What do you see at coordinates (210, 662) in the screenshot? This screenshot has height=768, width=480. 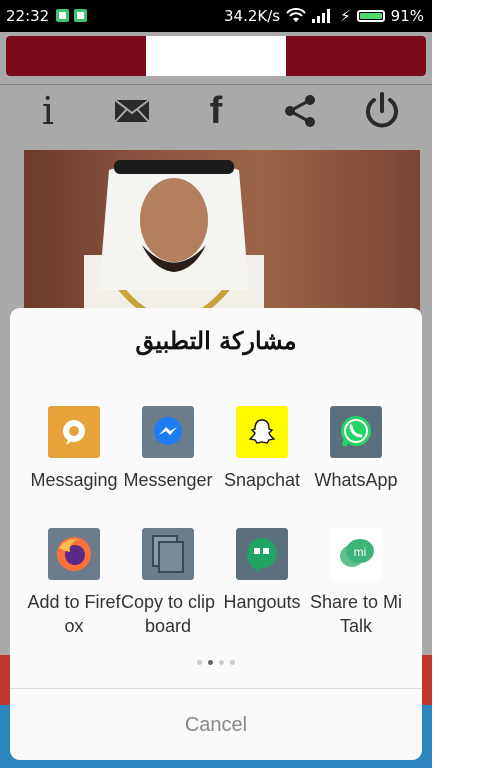 I see `page-dot-active` at bounding box center [210, 662].